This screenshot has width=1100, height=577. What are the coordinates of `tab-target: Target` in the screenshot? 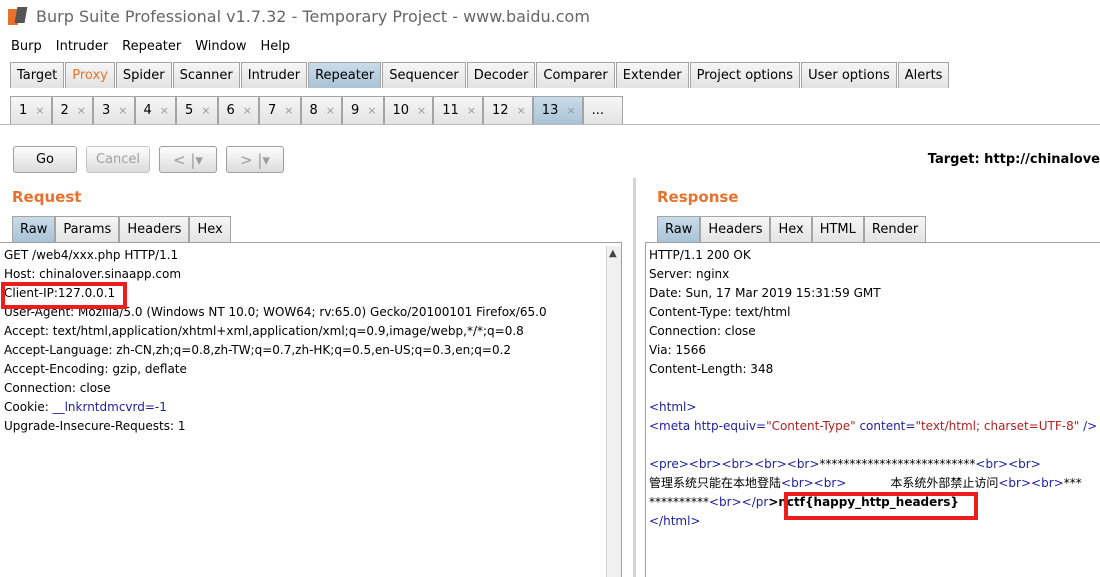 It's located at (37, 75).